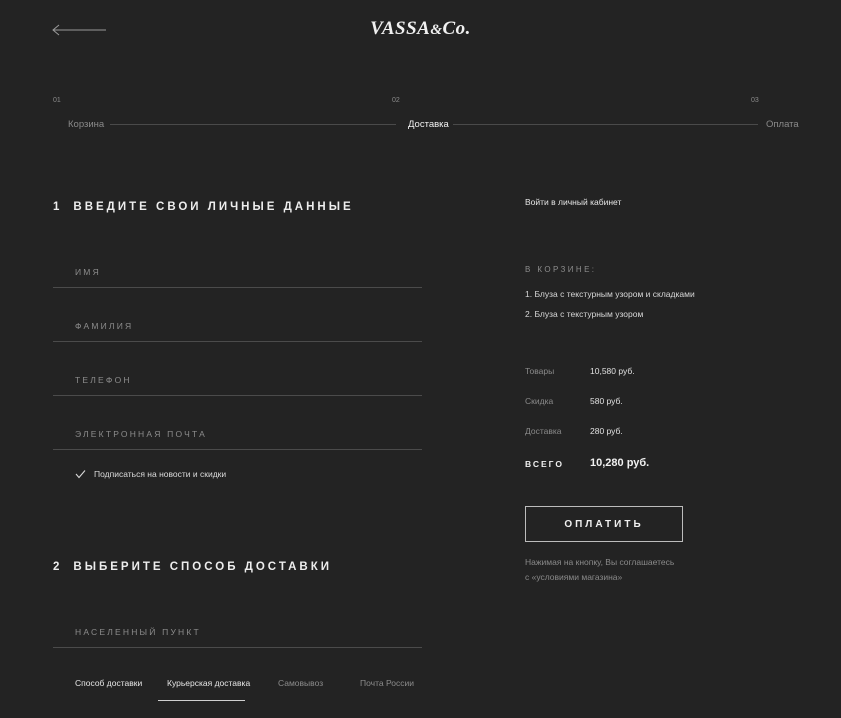  Describe the element at coordinates (237, 327) in the screenshot. I see `last-name-field: Фамилия` at that location.